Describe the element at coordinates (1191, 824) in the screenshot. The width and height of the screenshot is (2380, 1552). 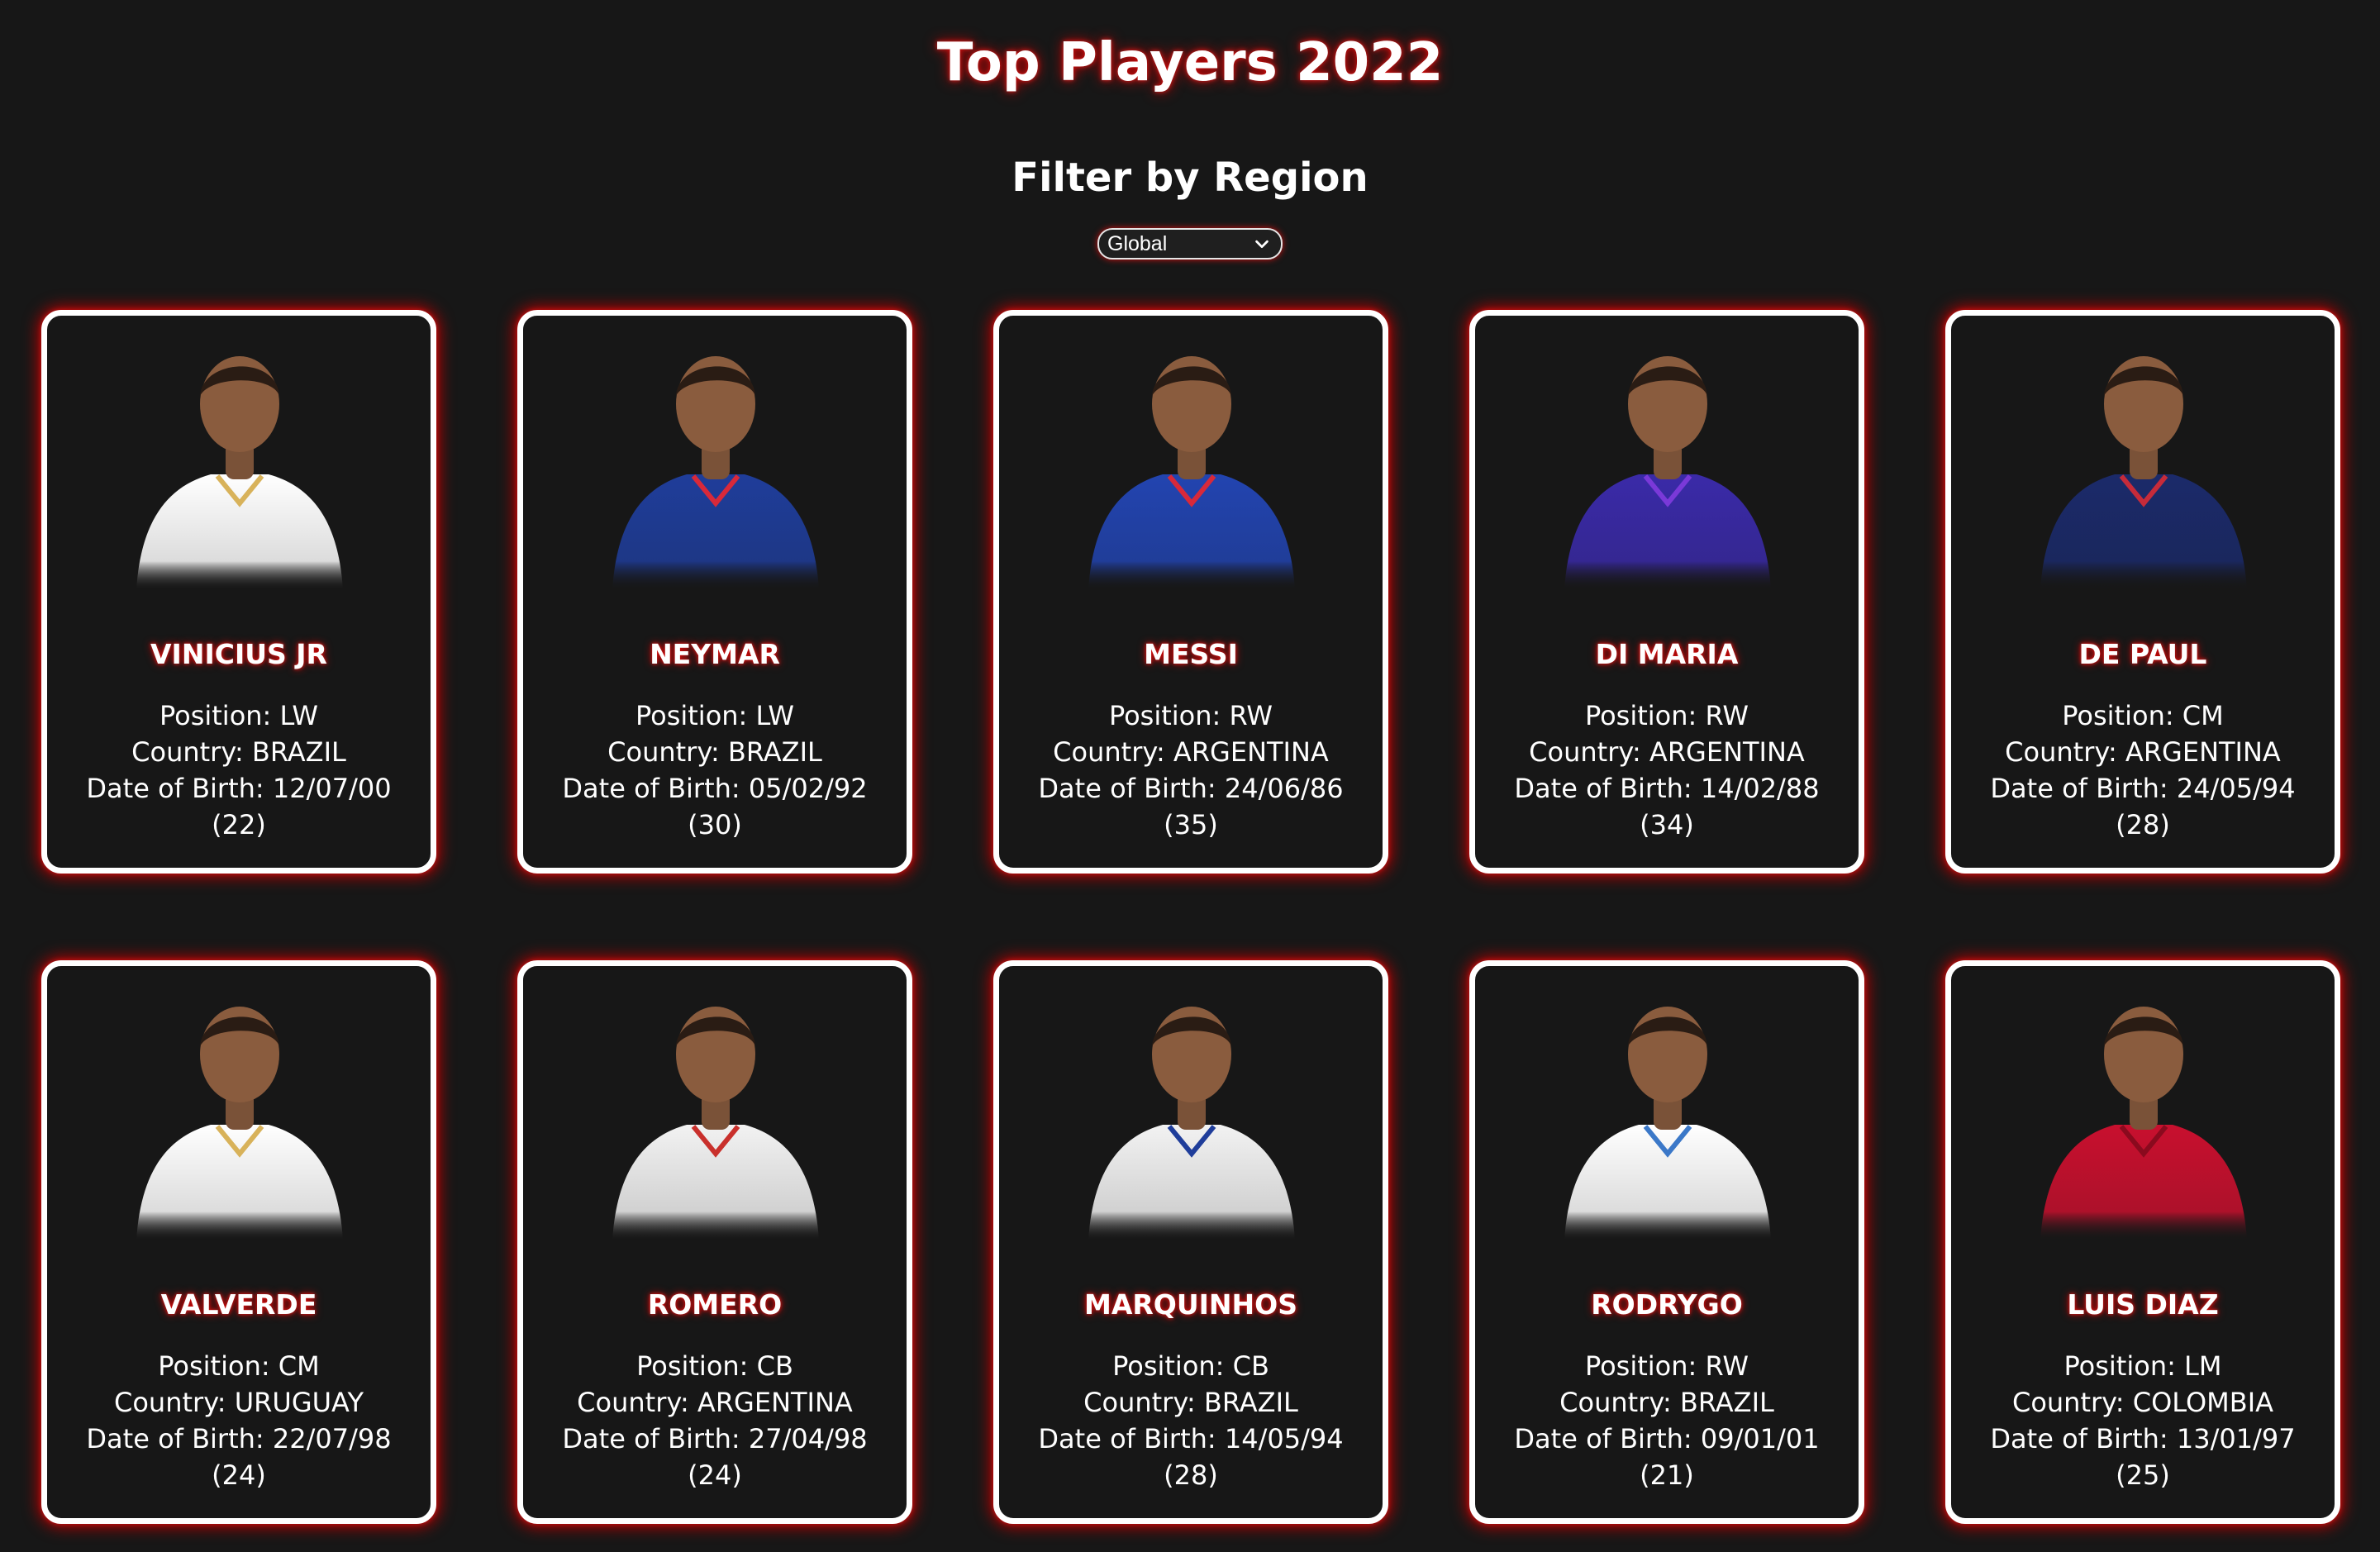
I see `player-age: (35)` at that location.